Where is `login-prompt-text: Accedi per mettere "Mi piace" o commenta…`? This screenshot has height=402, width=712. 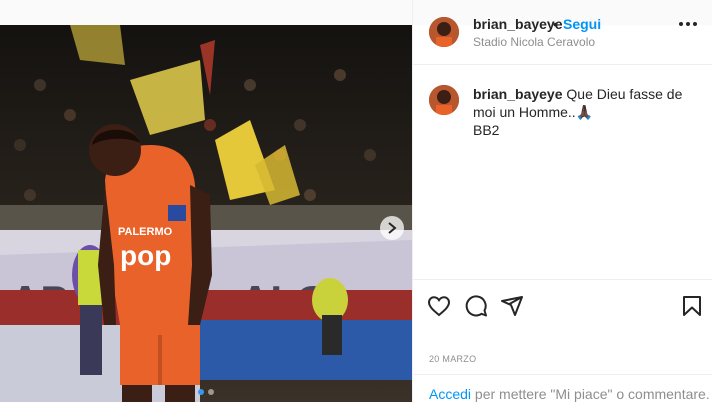 login-prompt-text: Accedi per mettere "Mi piace" o commenta… is located at coordinates (569, 394).